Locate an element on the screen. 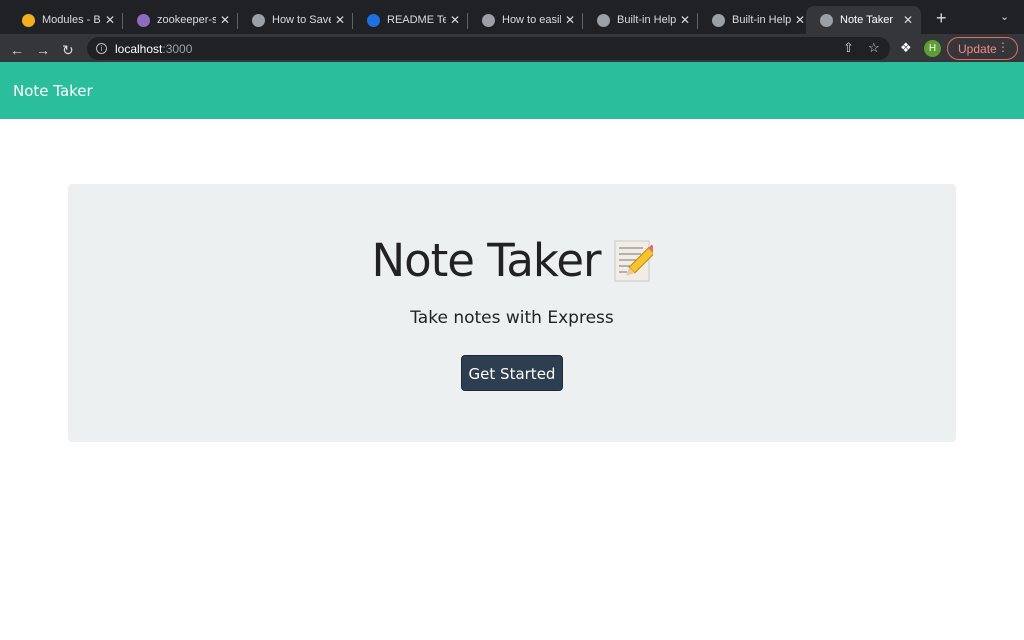 The image size is (1024, 640). url-host: localhost is located at coordinates (139, 48).